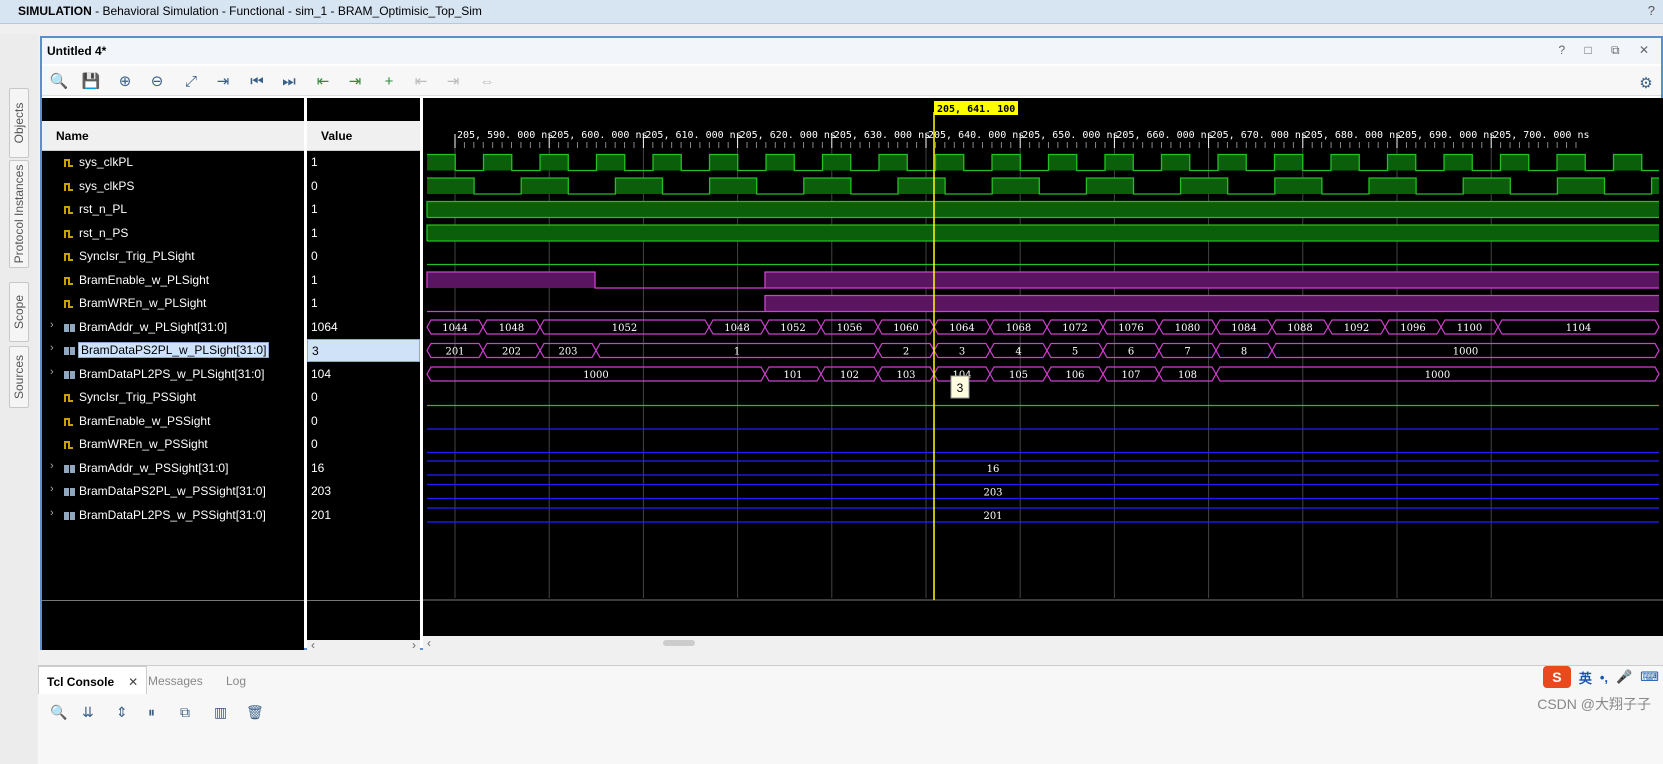 Image resolution: width=1663 pixels, height=764 pixels. Describe the element at coordinates (257, 81) in the screenshot. I see `go-to-start-icon: ⏮` at that location.